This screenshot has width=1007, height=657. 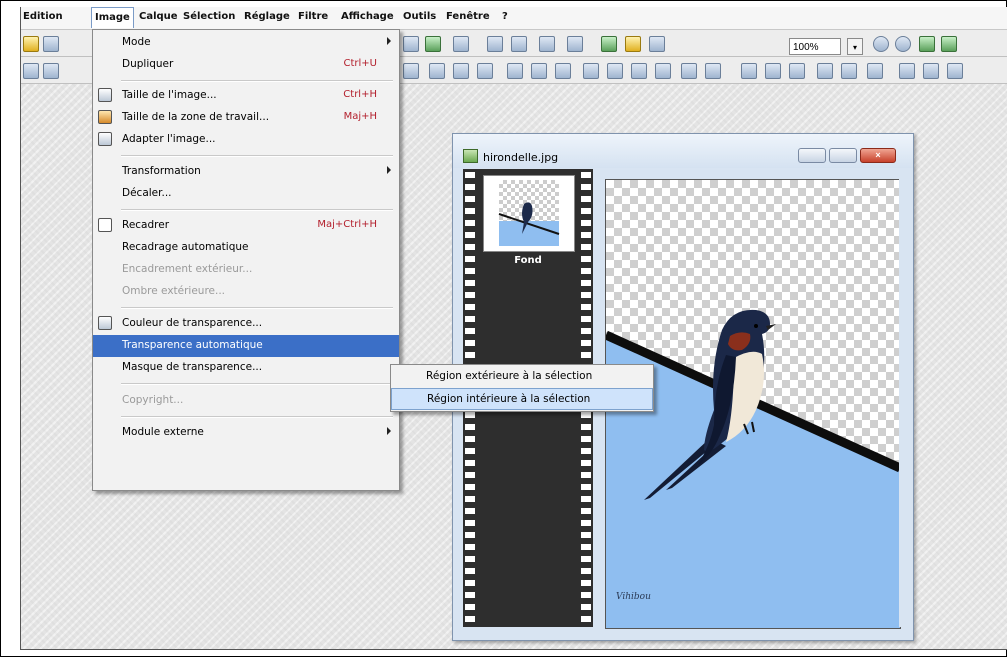 What do you see at coordinates (749, 71) in the screenshot?
I see `layer-up-icon` at bounding box center [749, 71].